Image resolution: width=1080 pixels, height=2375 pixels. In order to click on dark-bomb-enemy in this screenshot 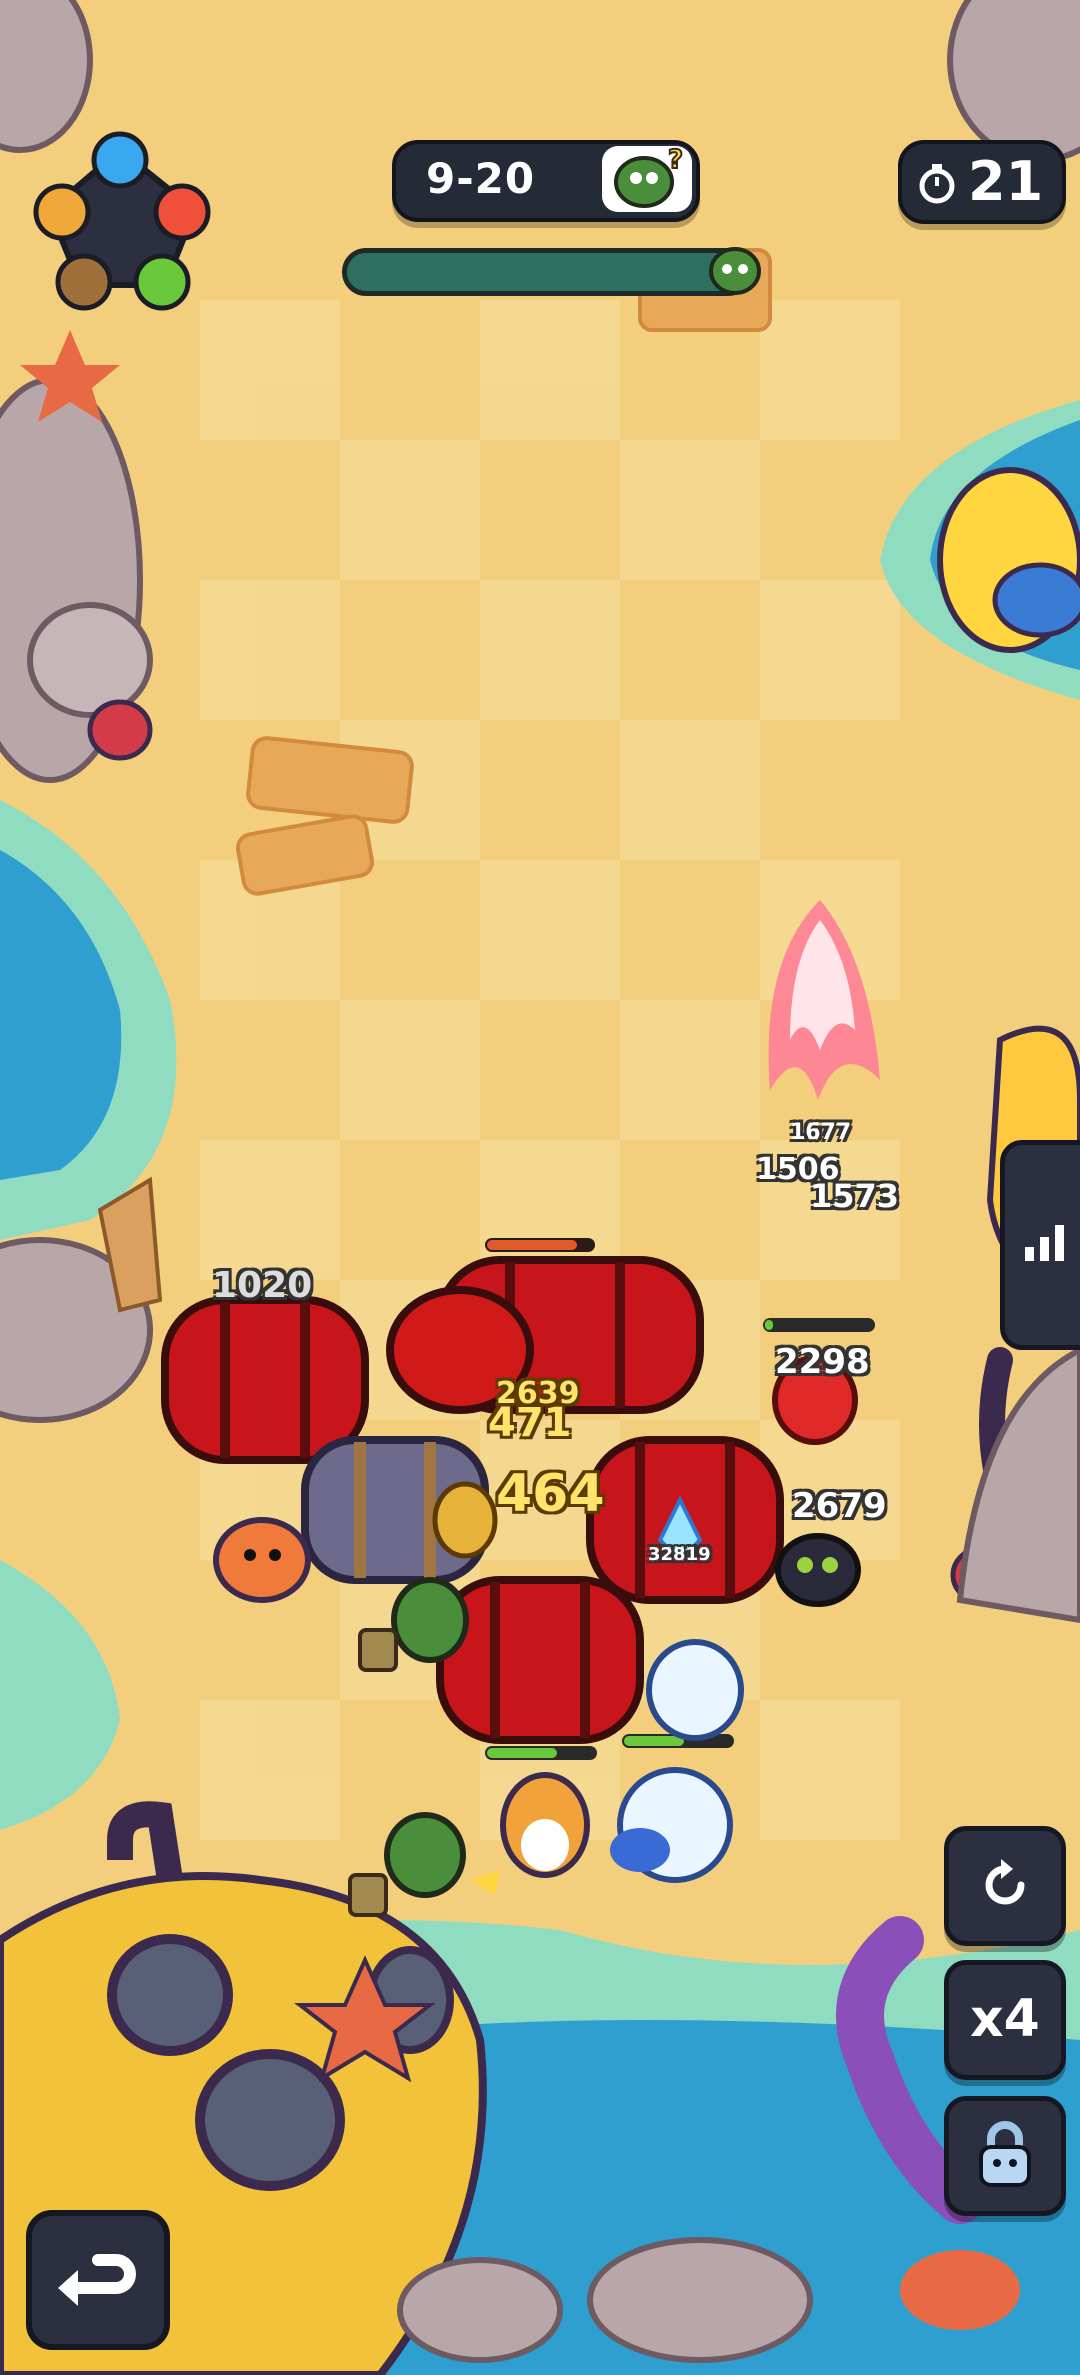, I will do `click(818, 1570)`.